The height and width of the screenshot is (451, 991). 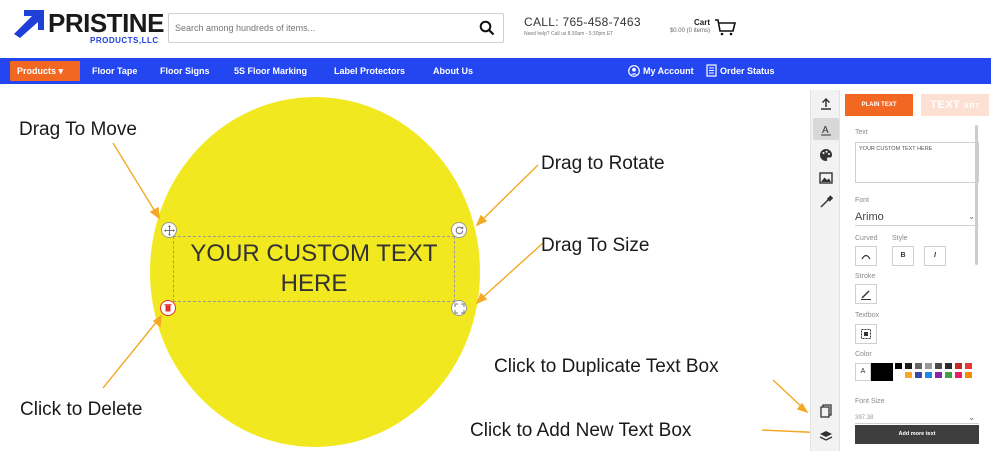 I want to click on layers-icon, so click(x=826, y=436).